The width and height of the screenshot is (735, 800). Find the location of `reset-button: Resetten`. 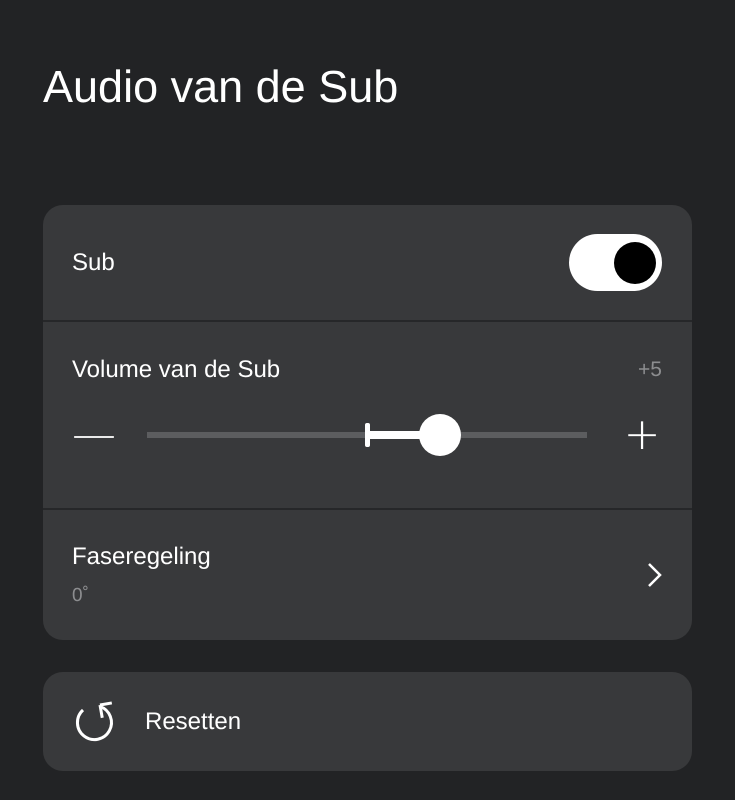

reset-button: Resetten is located at coordinates (367, 721).